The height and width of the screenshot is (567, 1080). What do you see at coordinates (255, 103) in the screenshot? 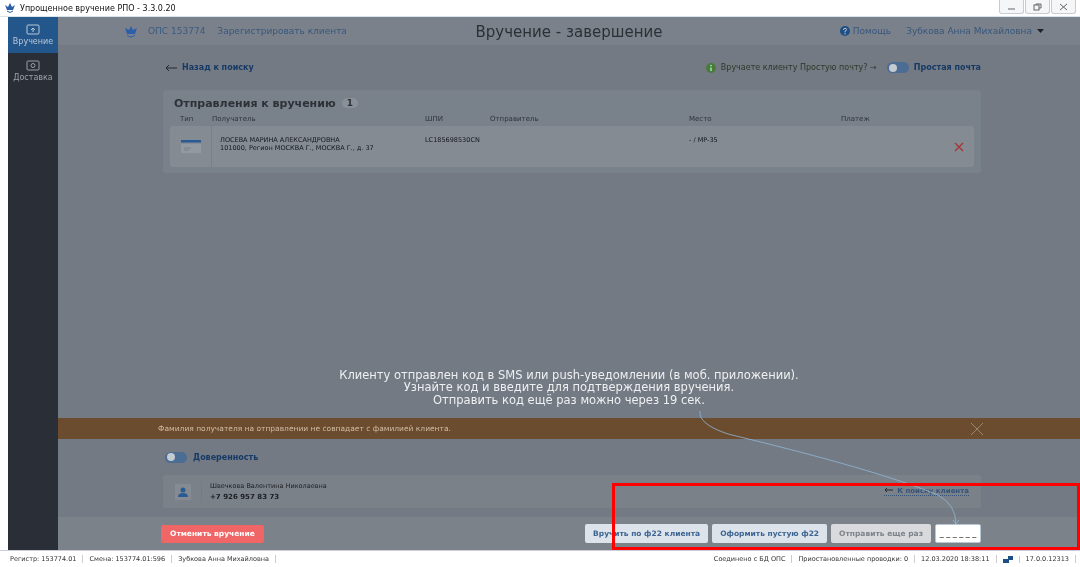
I see `section-title: Отправления к вручению` at bounding box center [255, 103].